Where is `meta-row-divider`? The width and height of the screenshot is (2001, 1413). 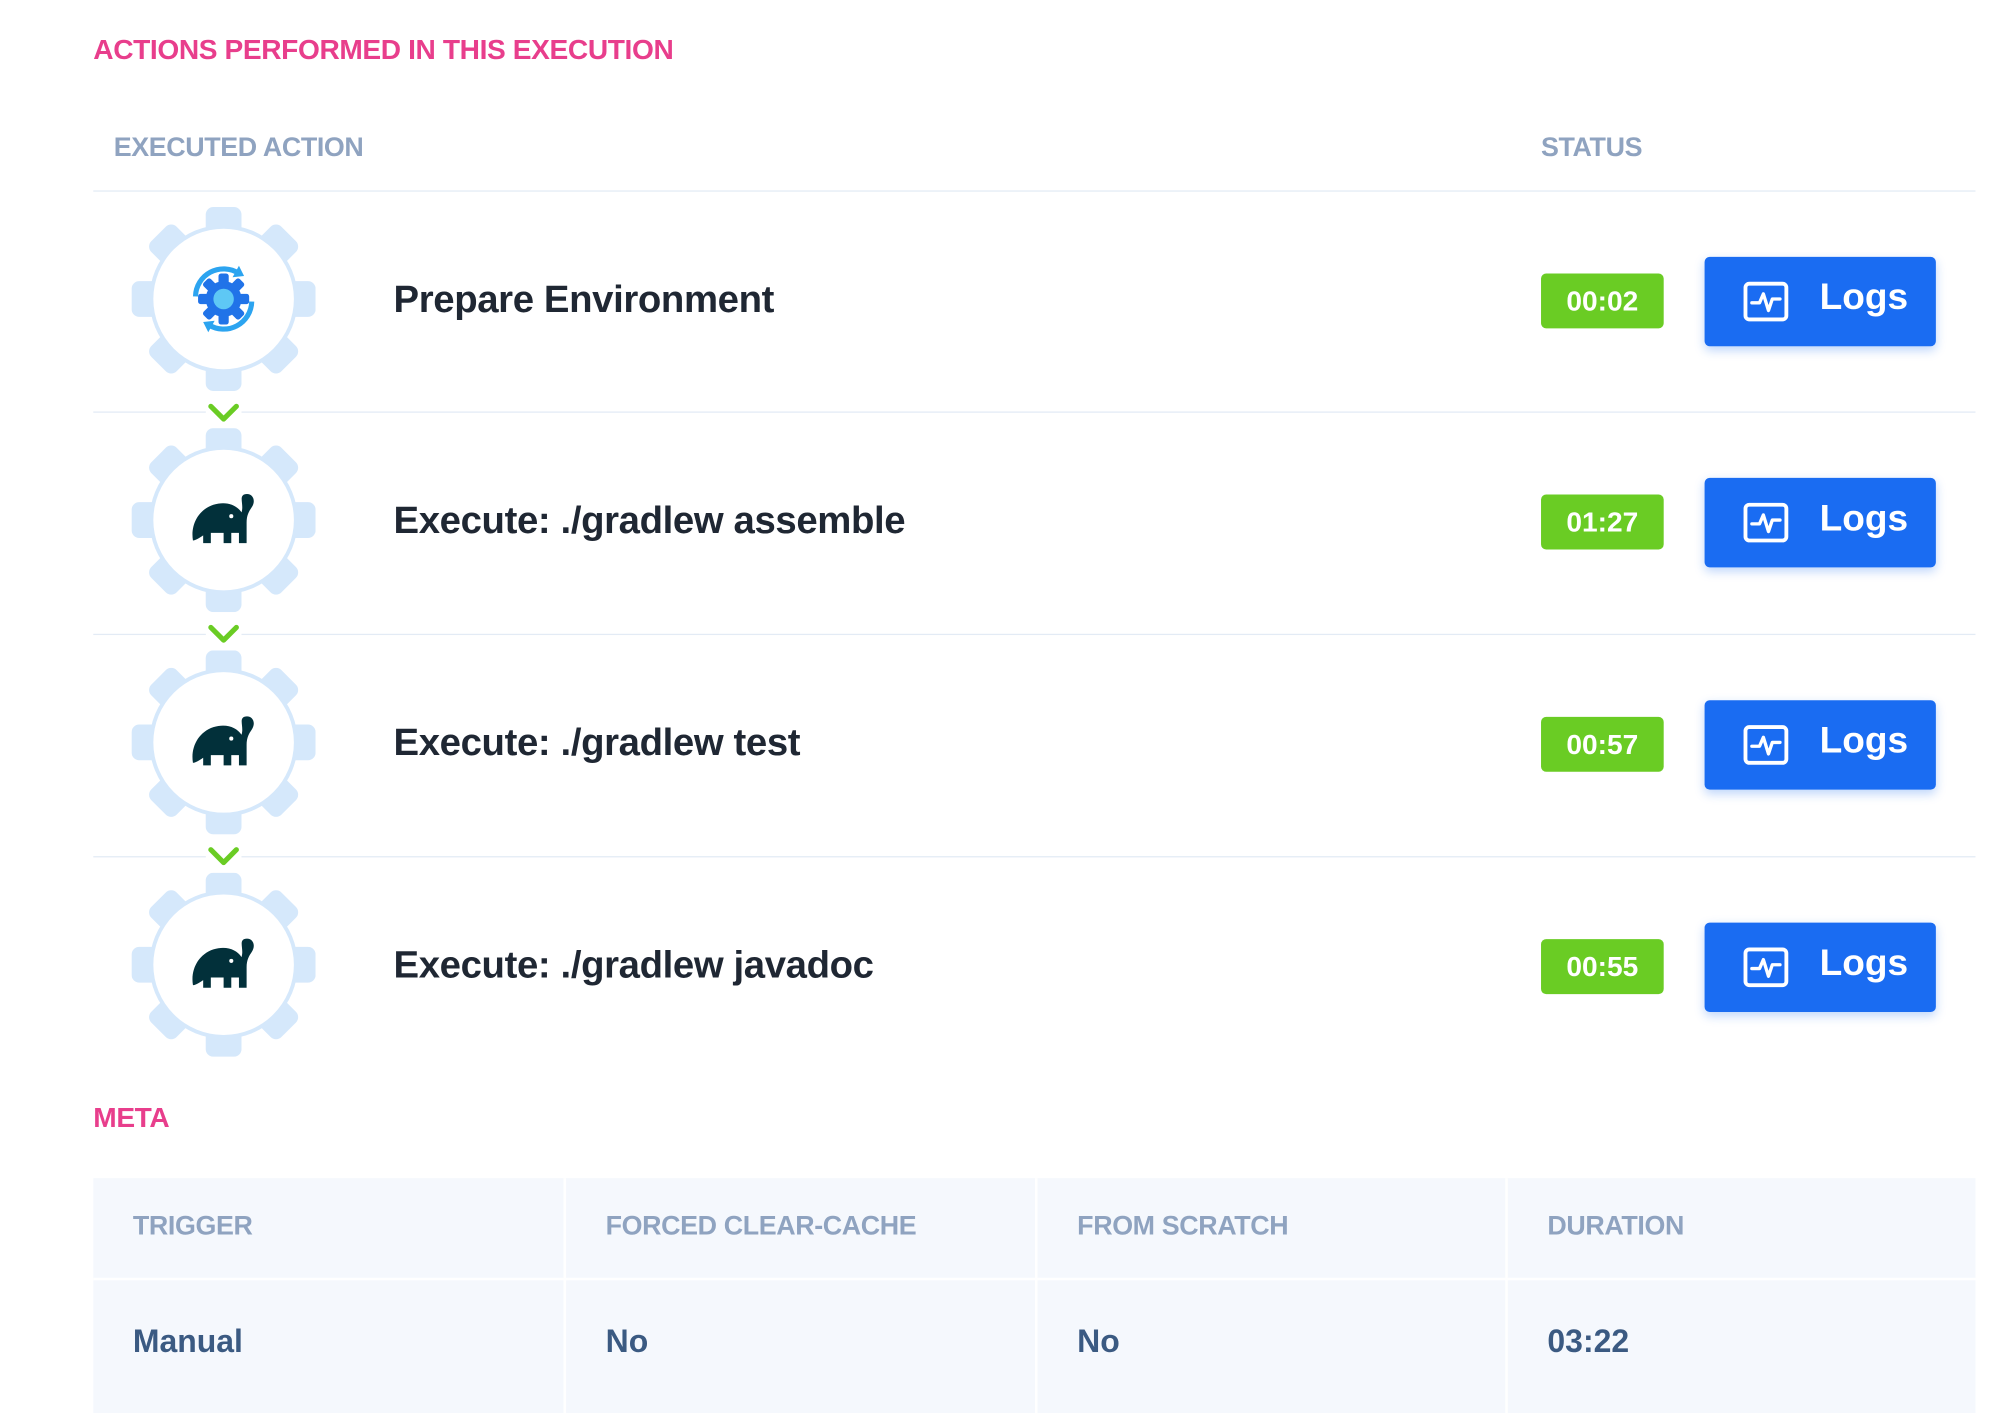
meta-row-divider is located at coordinates (1034, 1279).